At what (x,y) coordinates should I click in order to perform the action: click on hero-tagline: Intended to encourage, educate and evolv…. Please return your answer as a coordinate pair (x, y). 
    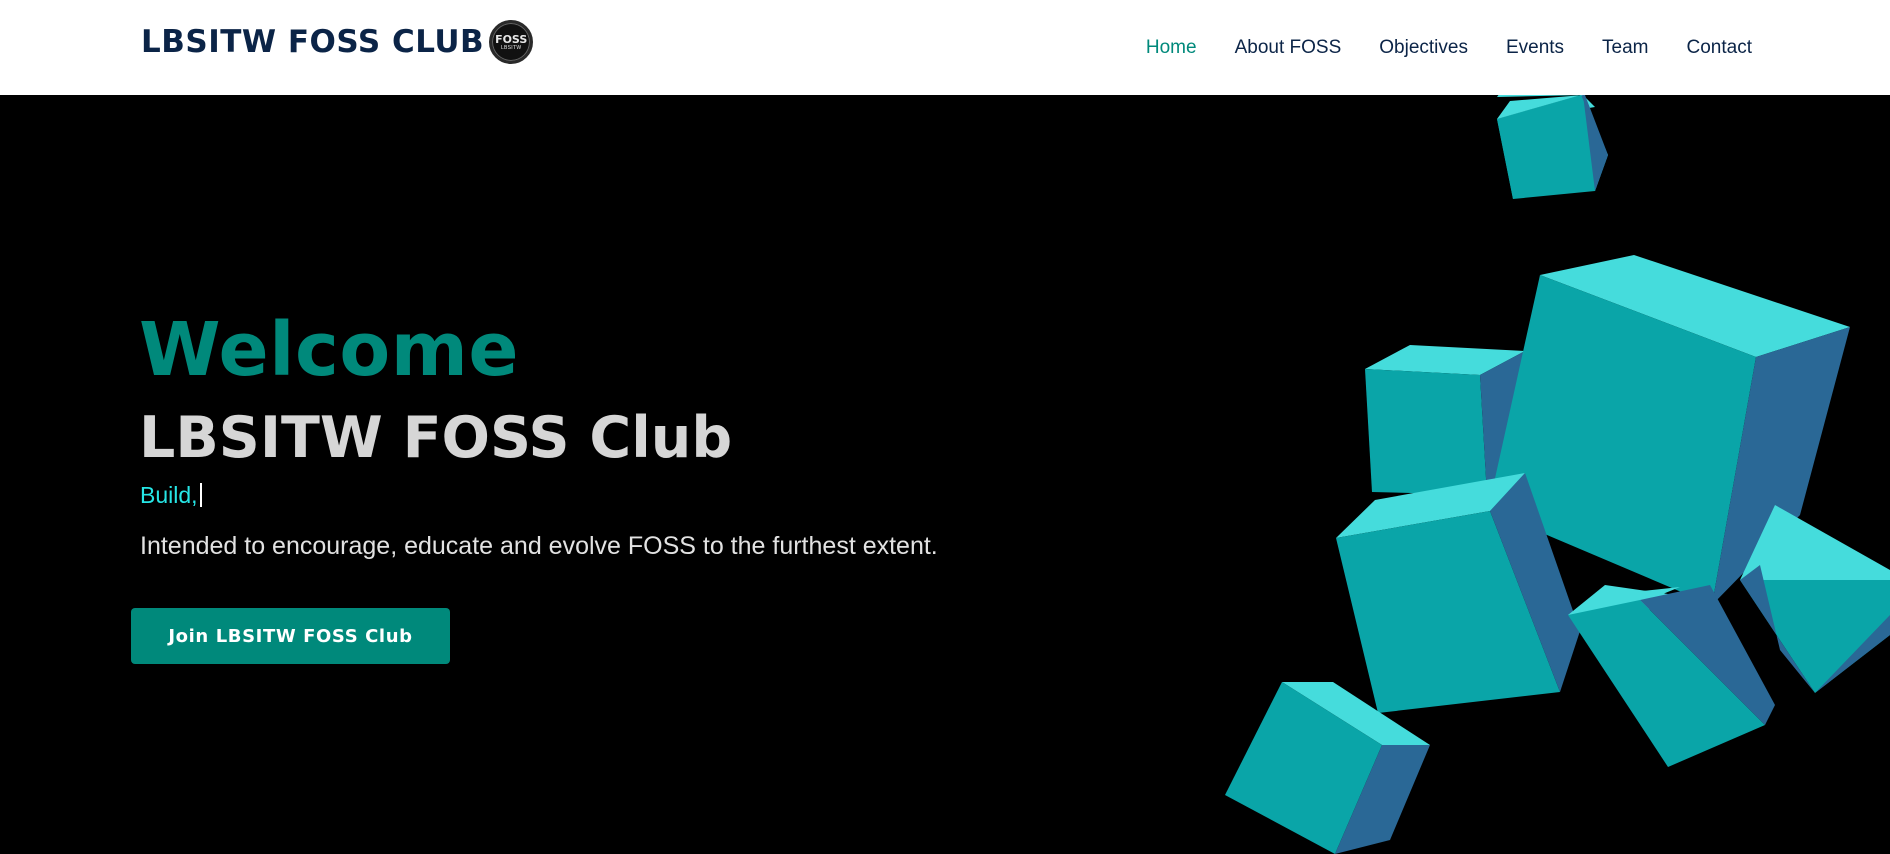
    Looking at the image, I should click on (539, 546).